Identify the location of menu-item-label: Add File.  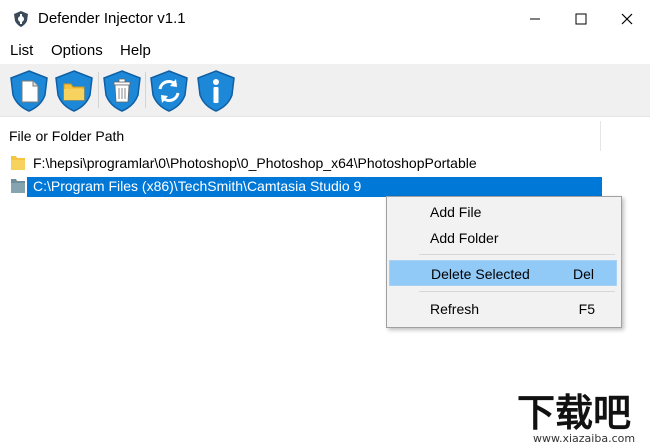
(456, 212).